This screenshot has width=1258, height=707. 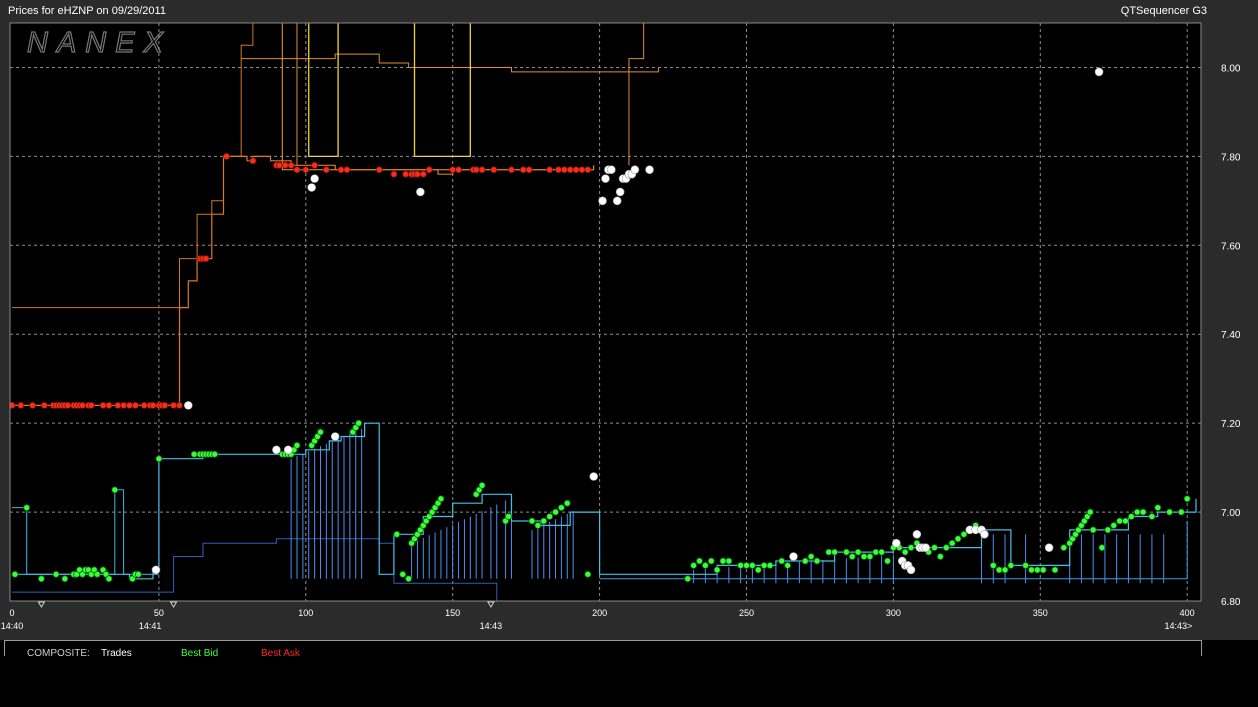 What do you see at coordinates (1231, 602) in the screenshot?
I see `y-tick-label-0: 6.80` at bounding box center [1231, 602].